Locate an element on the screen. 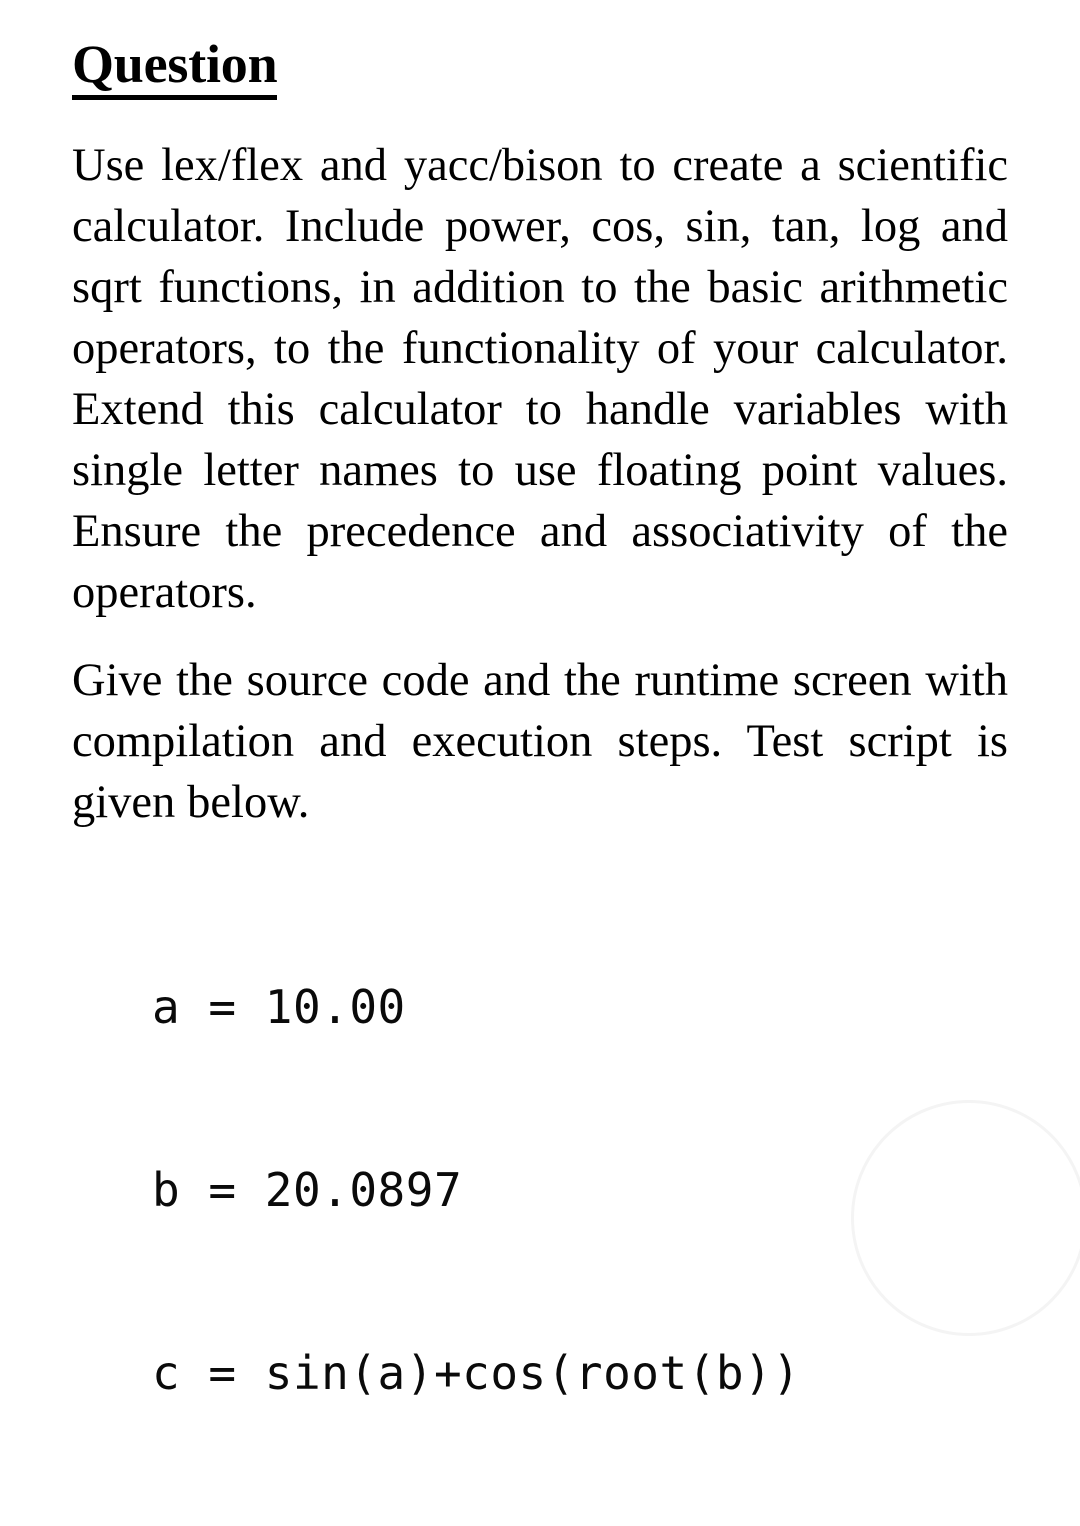 Image resolution: width=1080 pixels, height=1526 pixels. page-title: Question is located at coordinates (175, 50).